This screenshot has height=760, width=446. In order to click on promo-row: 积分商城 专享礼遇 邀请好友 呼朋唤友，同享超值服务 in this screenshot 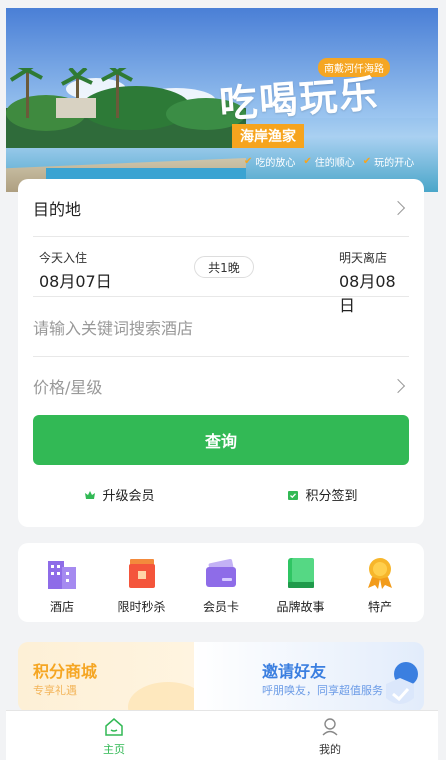, I will do `click(221, 677)`.